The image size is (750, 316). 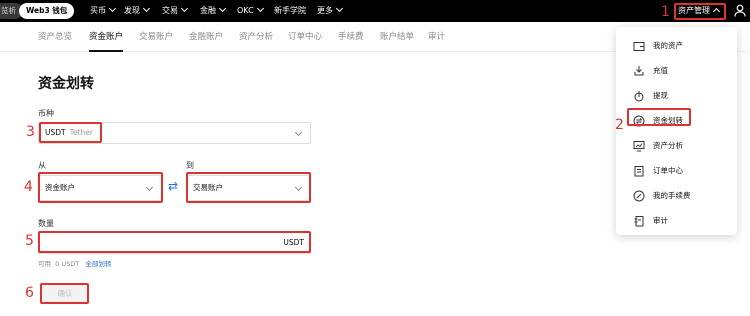 I want to click on tab-asset-overview: 资产总览, so click(x=55, y=37).